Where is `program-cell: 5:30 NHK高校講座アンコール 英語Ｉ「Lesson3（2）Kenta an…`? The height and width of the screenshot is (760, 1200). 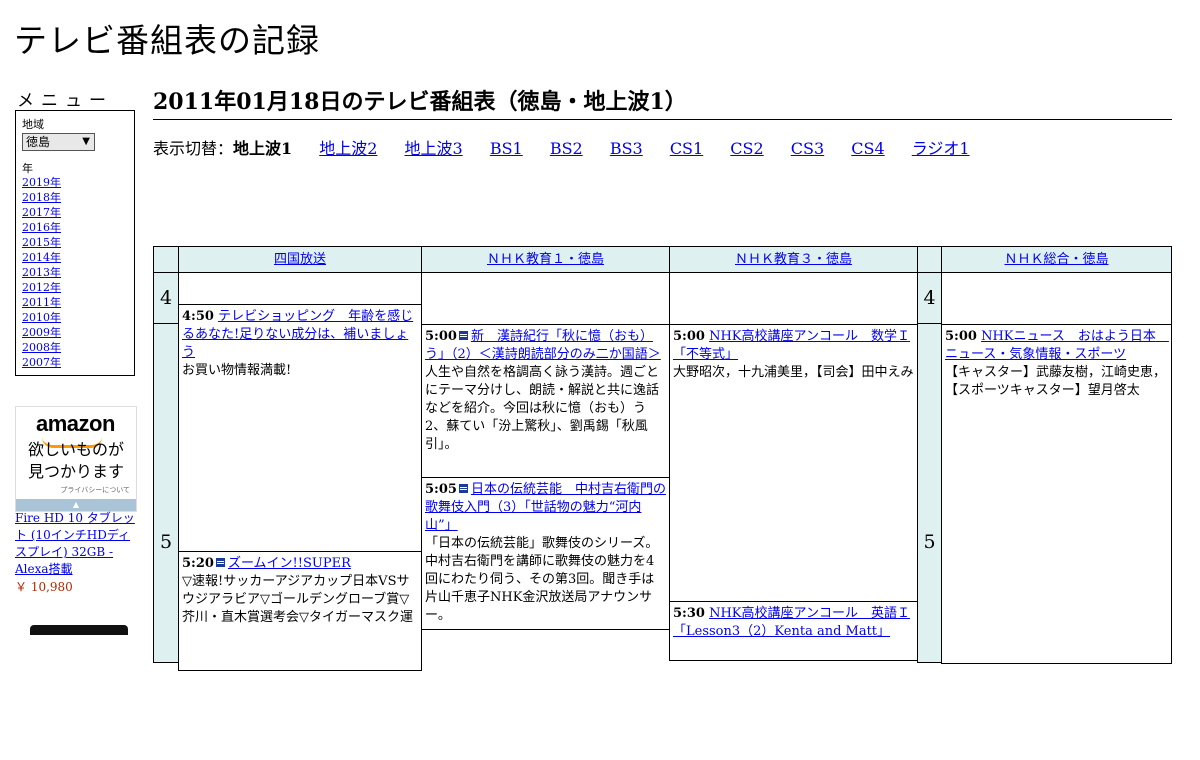 program-cell: 5:30 NHK高校講座アンコール 英語Ｉ「Lesson3（2）Kenta an… is located at coordinates (793, 631).